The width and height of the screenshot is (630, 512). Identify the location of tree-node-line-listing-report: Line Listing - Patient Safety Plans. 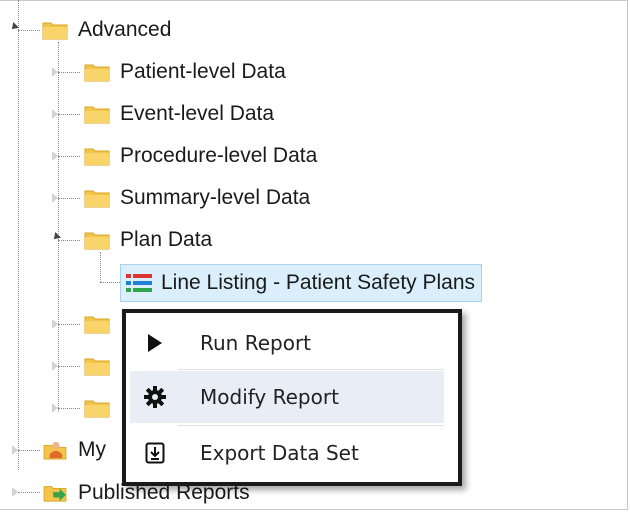
(301, 283).